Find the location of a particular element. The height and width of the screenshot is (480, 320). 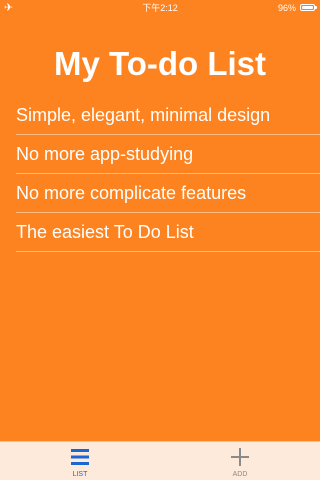

todo-item: No more app-studying is located at coordinates (168, 154).